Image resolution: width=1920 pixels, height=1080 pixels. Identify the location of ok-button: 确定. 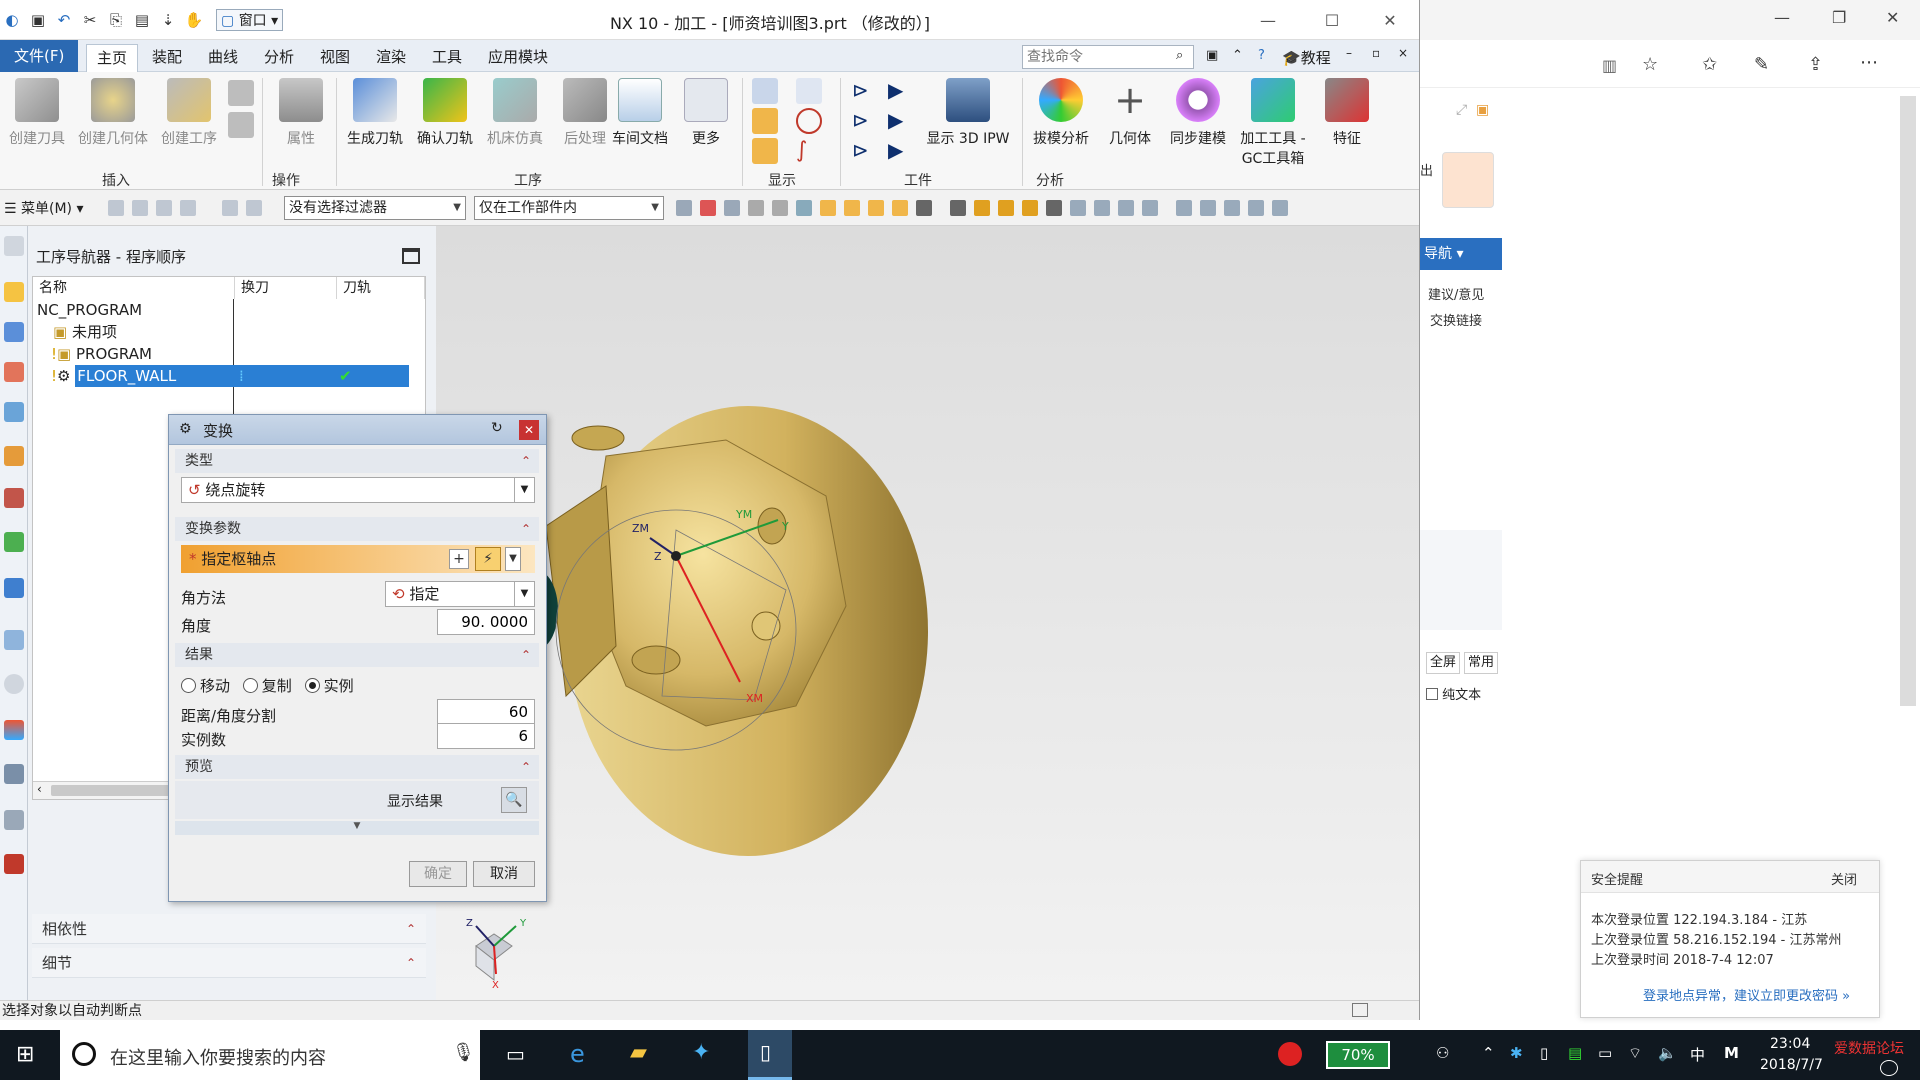
(438, 874).